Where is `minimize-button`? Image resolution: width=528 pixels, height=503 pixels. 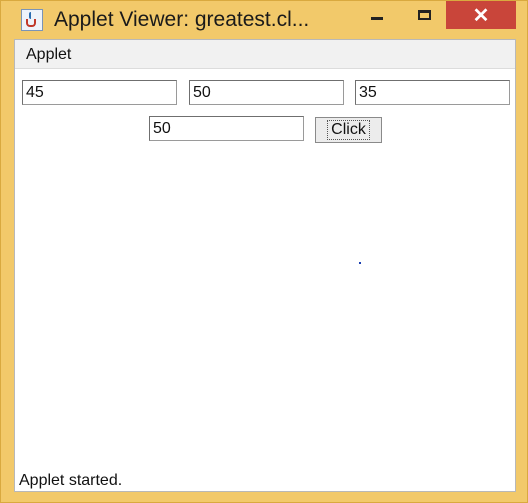 minimize-button is located at coordinates (377, 15).